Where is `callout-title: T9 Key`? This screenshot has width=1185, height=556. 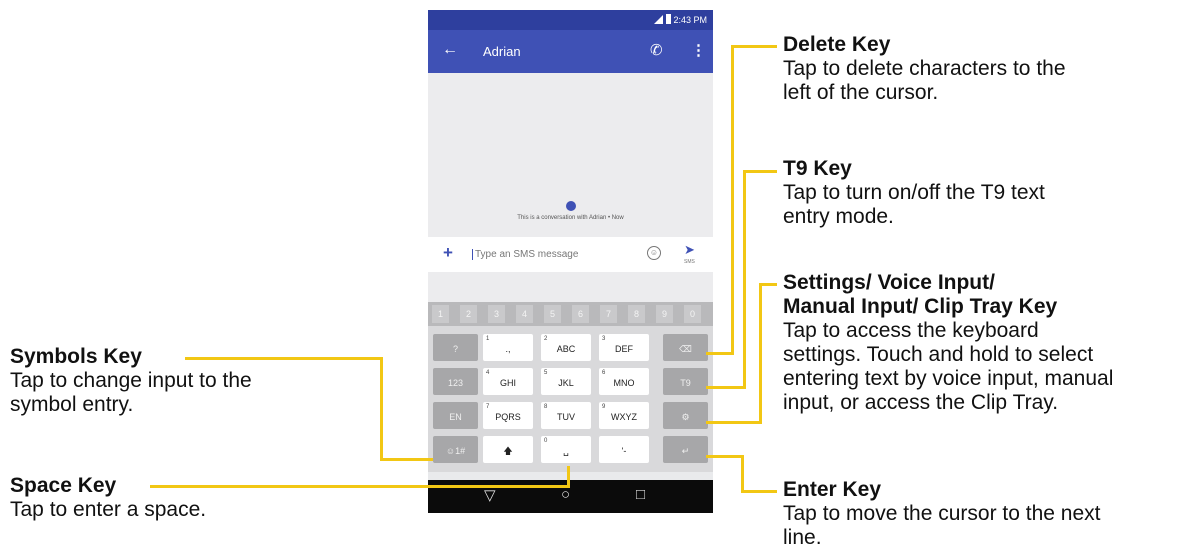
callout-title: T9 Key is located at coordinates (817, 168).